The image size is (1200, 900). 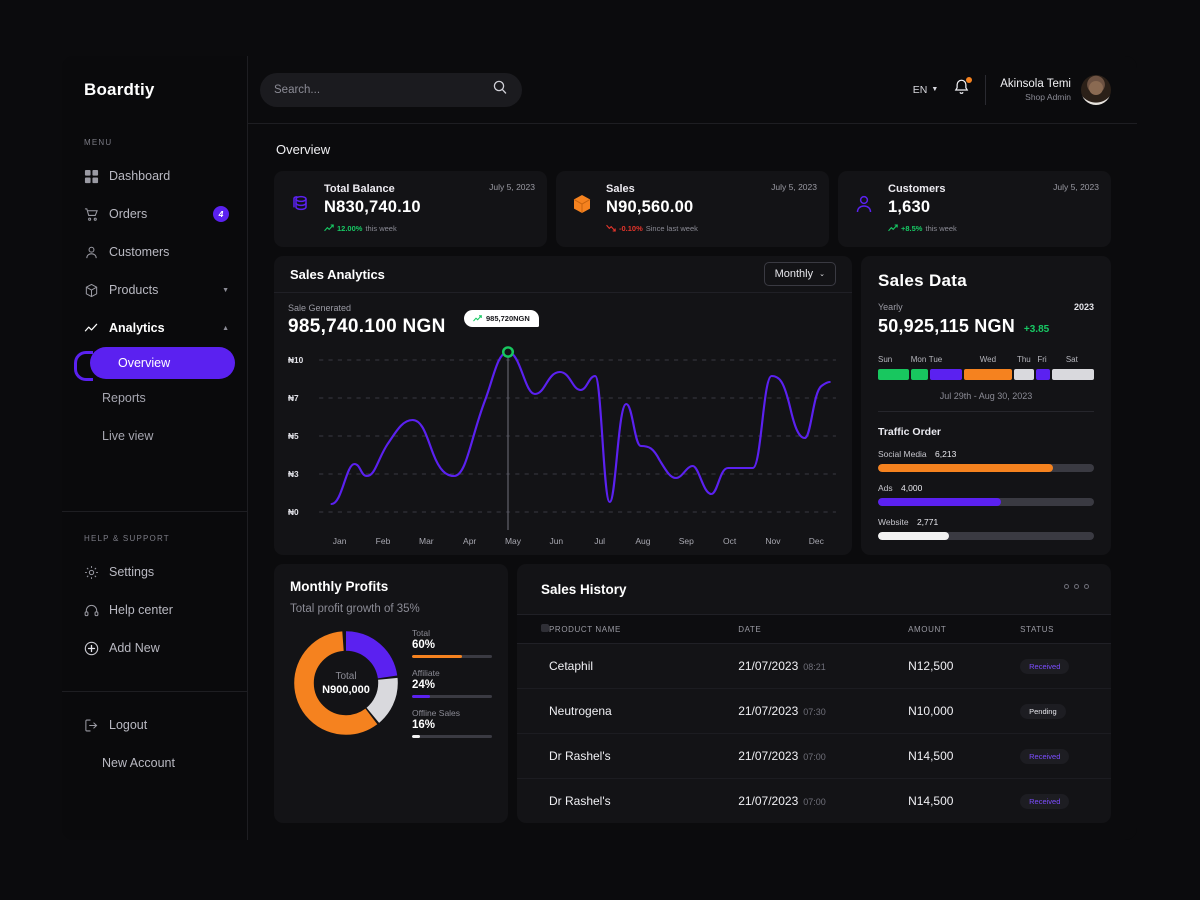 I want to click on stat-delta-pct: 12.00%, so click(x=350, y=228).